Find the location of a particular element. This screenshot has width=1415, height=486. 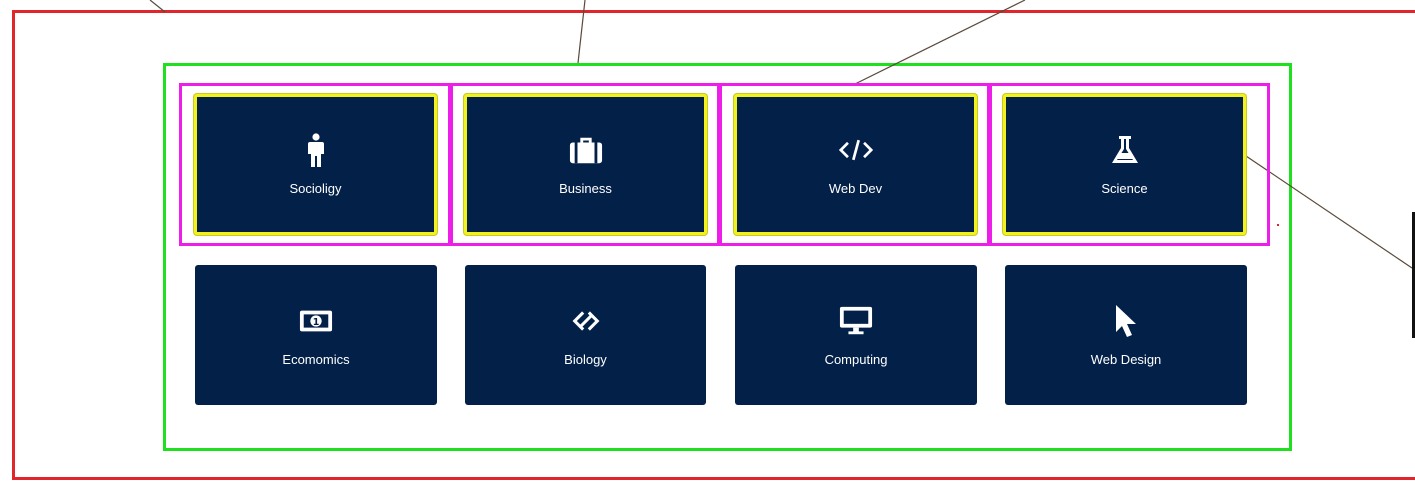

tile-computing: Computing is located at coordinates (856, 335).